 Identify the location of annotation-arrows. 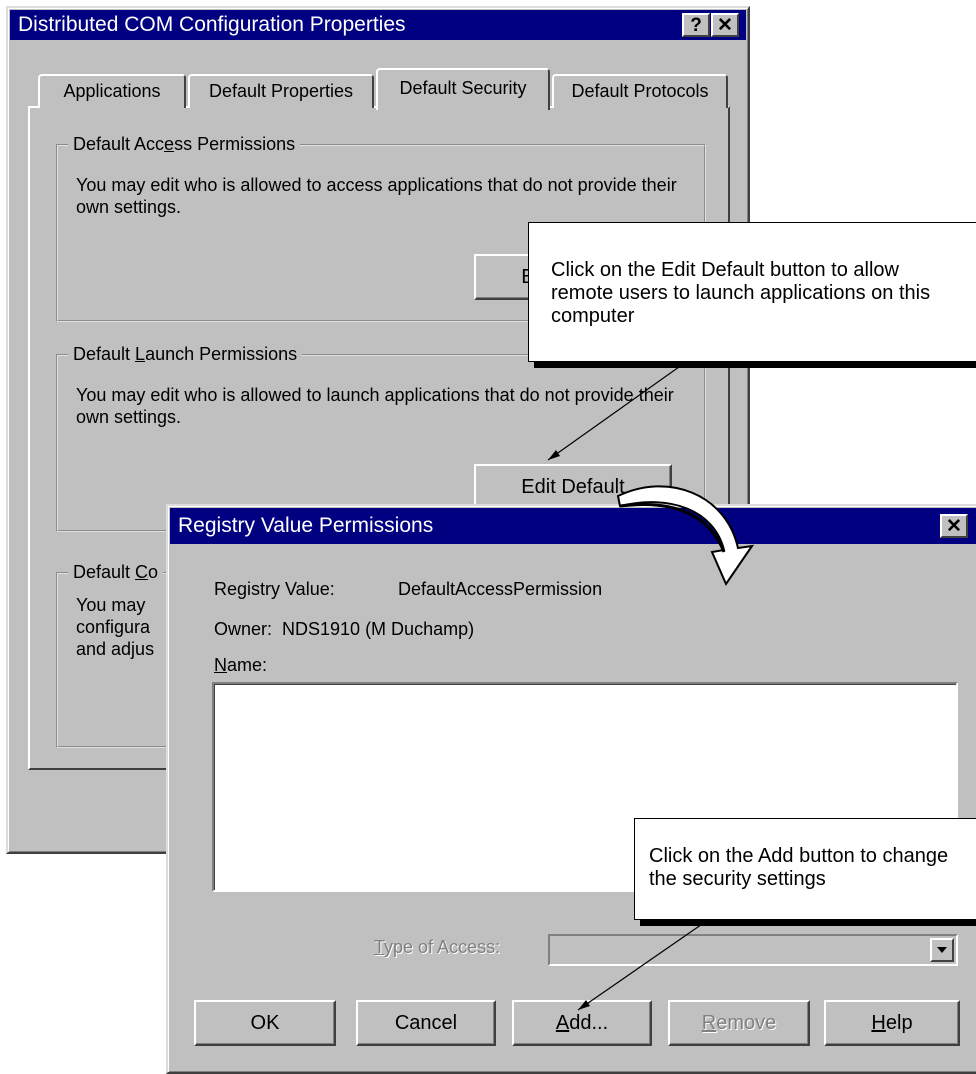
(651, 686).